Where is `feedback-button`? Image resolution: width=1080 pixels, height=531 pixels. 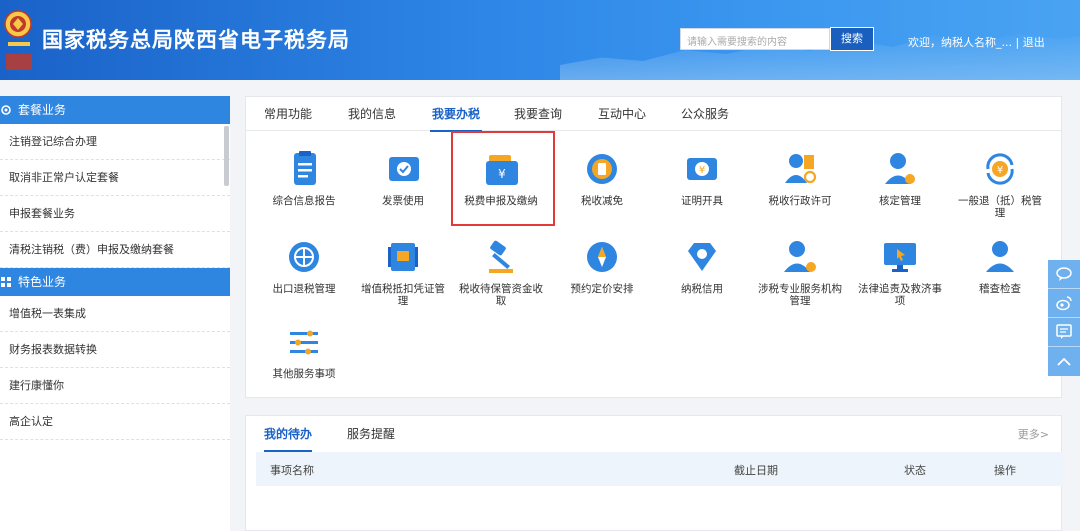
feedback-button is located at coordinates (1064, 332).